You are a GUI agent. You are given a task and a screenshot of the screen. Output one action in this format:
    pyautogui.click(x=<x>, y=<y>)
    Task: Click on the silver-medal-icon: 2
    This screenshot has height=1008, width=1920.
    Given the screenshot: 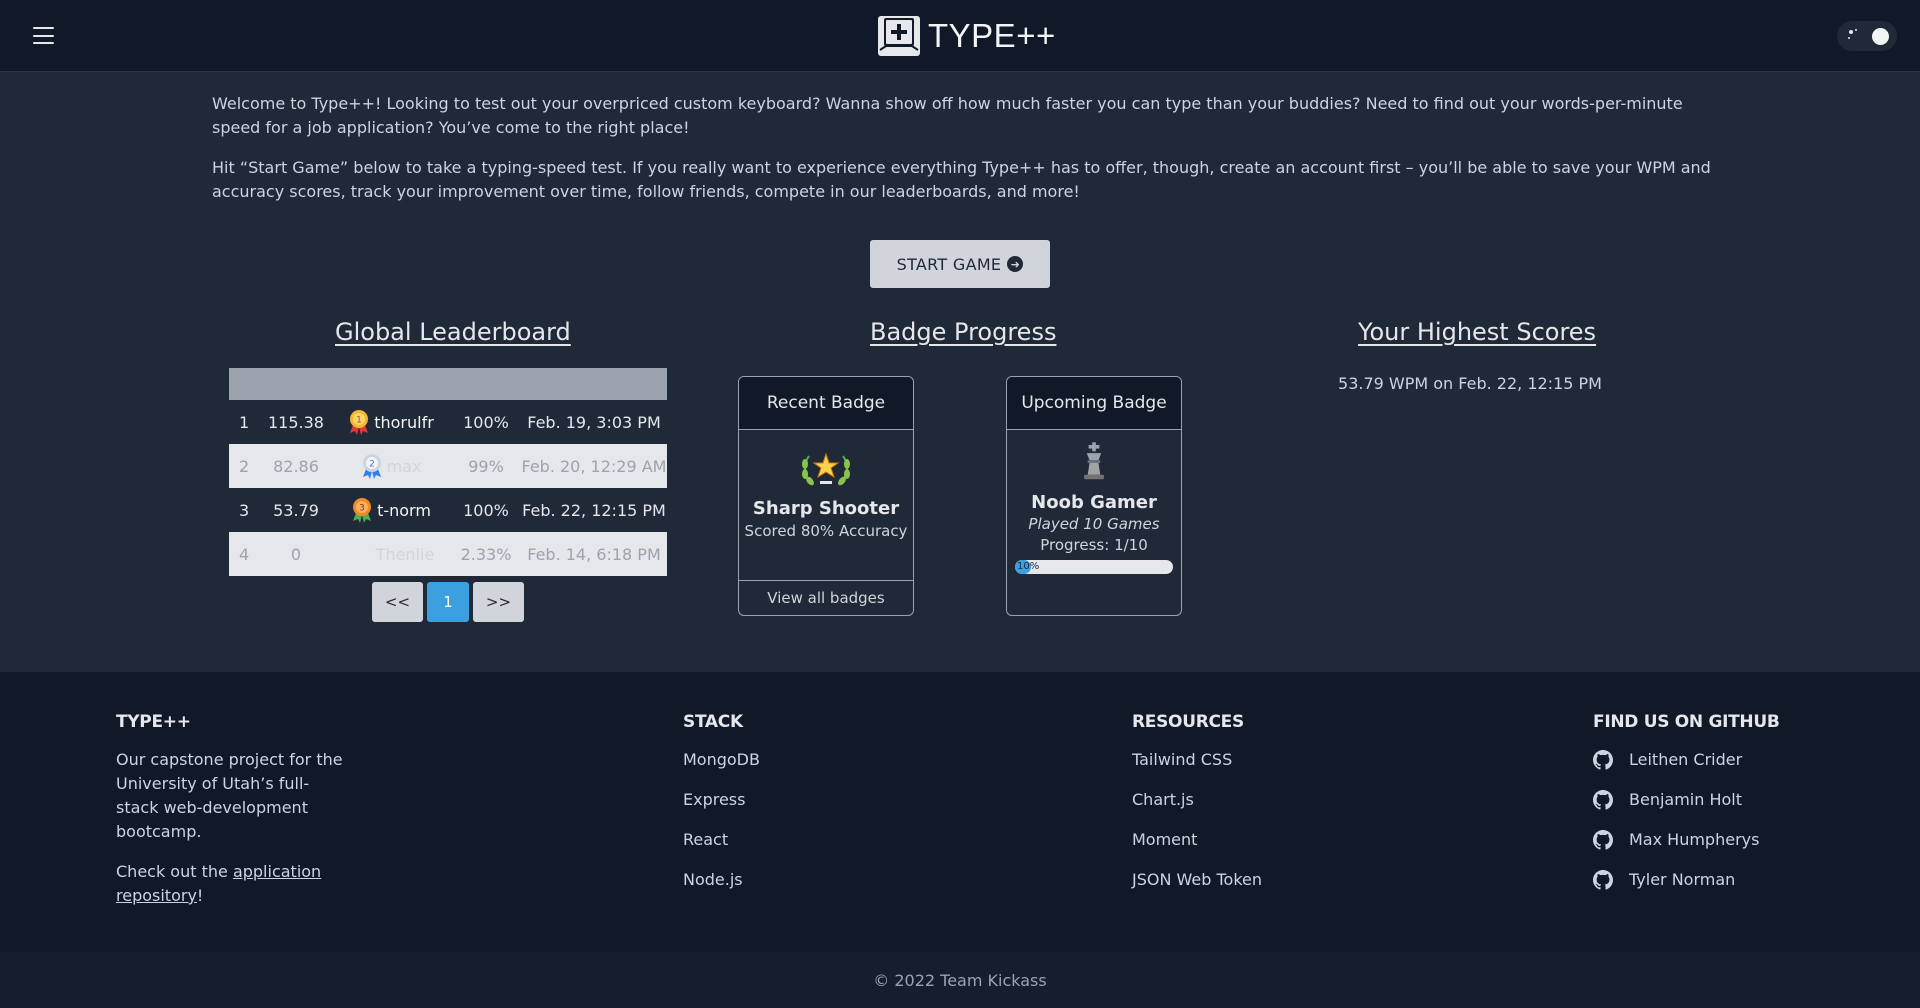 What is the action you would take?
    pyautogui.click(x=371, y=466)
    